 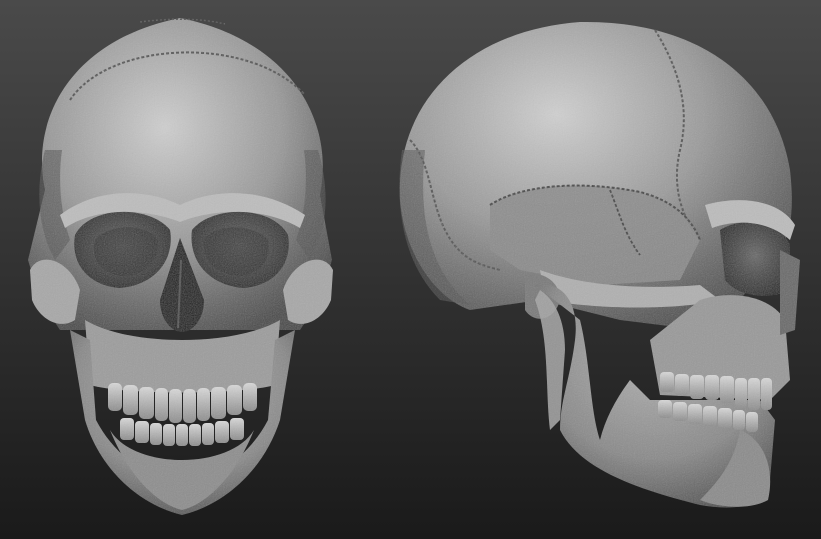 What do you see at coordinates (755, 259) in the screenshot?
I see `side-orbit` at bounding box center [755, 259].